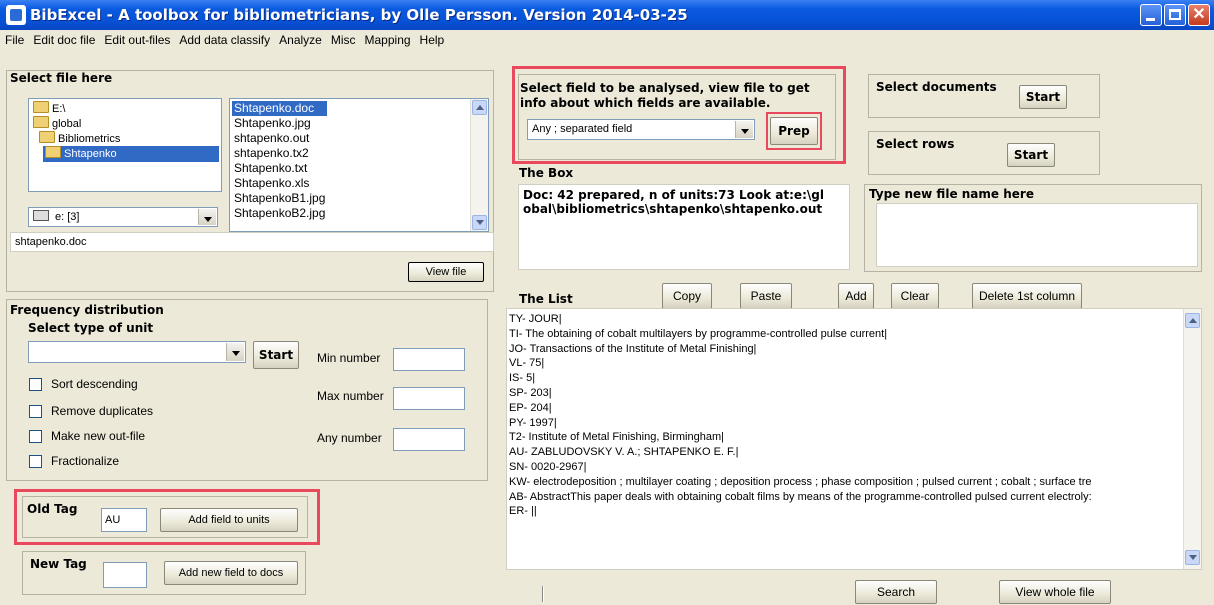 This screenshot has height=605, width=1214. Describe the element at coordinates (546, 173) in the screenshot. I see `the-box-heading: The Box` at that location.